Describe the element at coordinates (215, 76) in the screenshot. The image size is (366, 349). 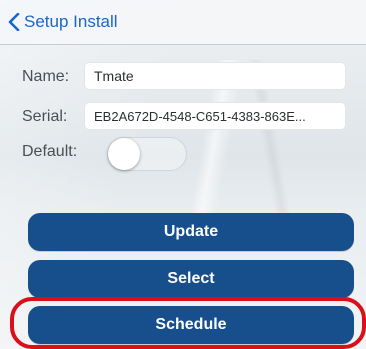
I see `name-field: Tmate` at that location.